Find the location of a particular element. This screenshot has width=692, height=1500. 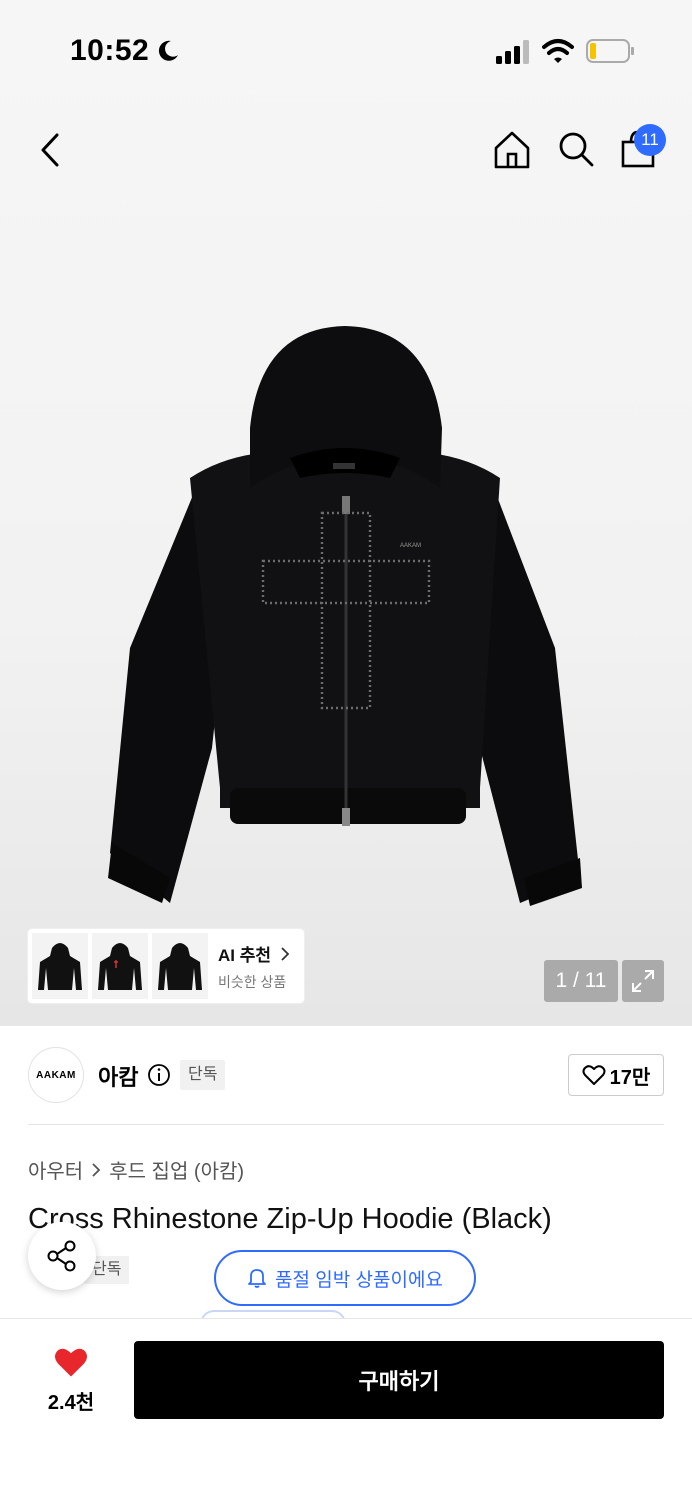

svg-text: AAKAM is located at coordinates (410, 546).